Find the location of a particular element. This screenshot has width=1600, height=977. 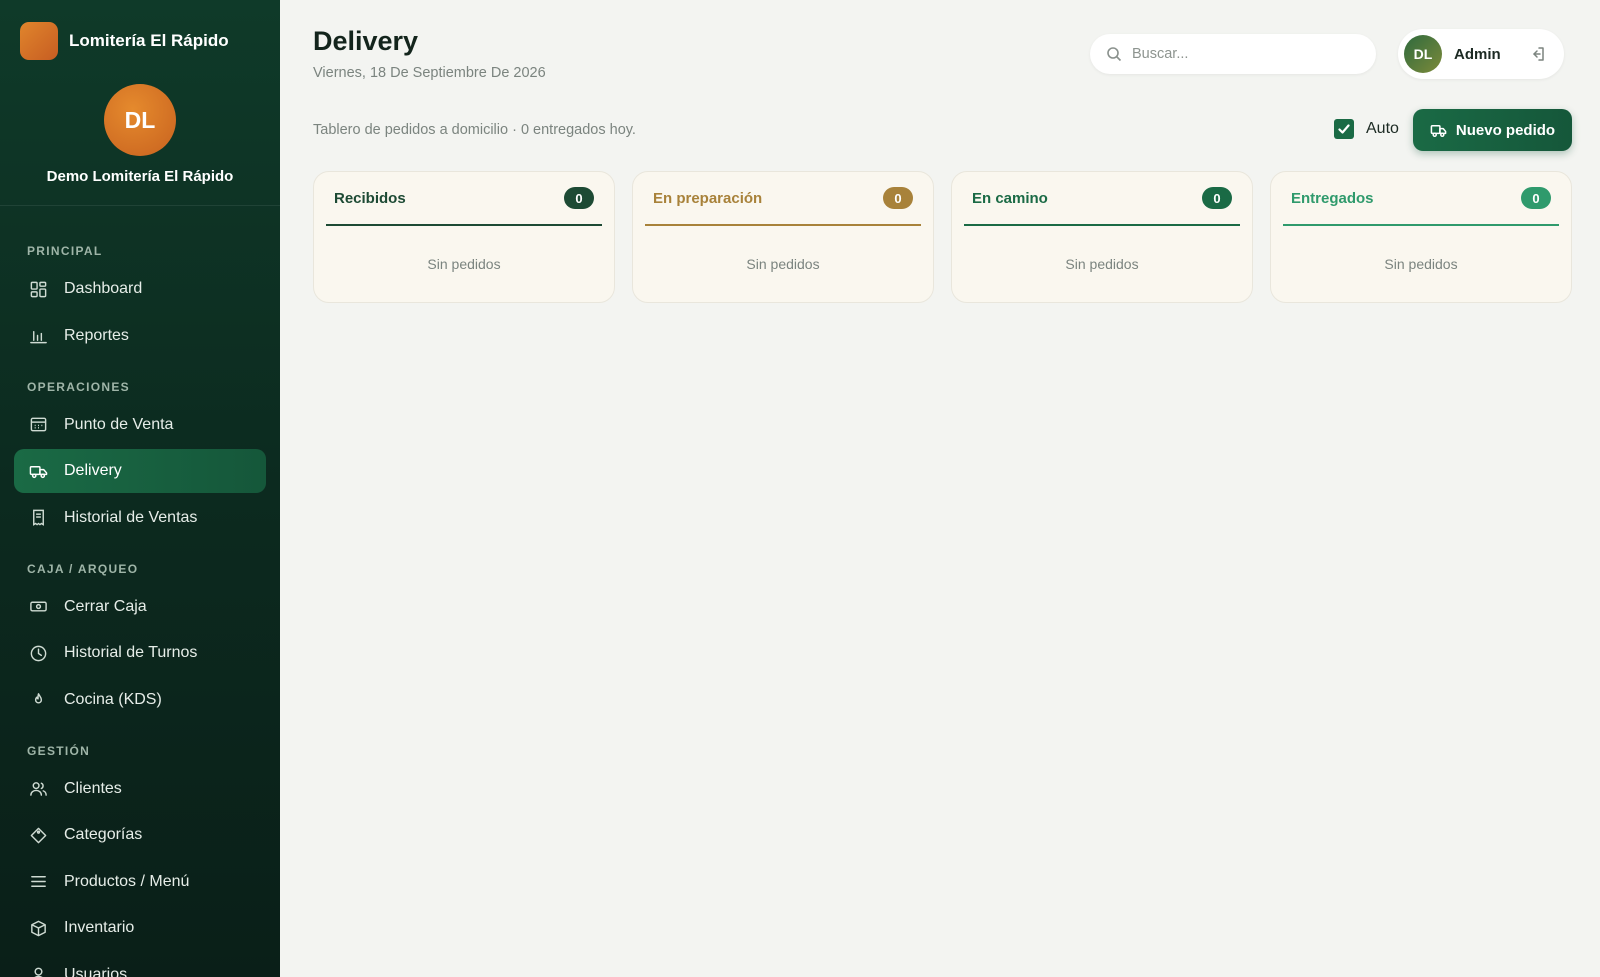

column-header: En camino 0 is located at coordinates (1102, 199).